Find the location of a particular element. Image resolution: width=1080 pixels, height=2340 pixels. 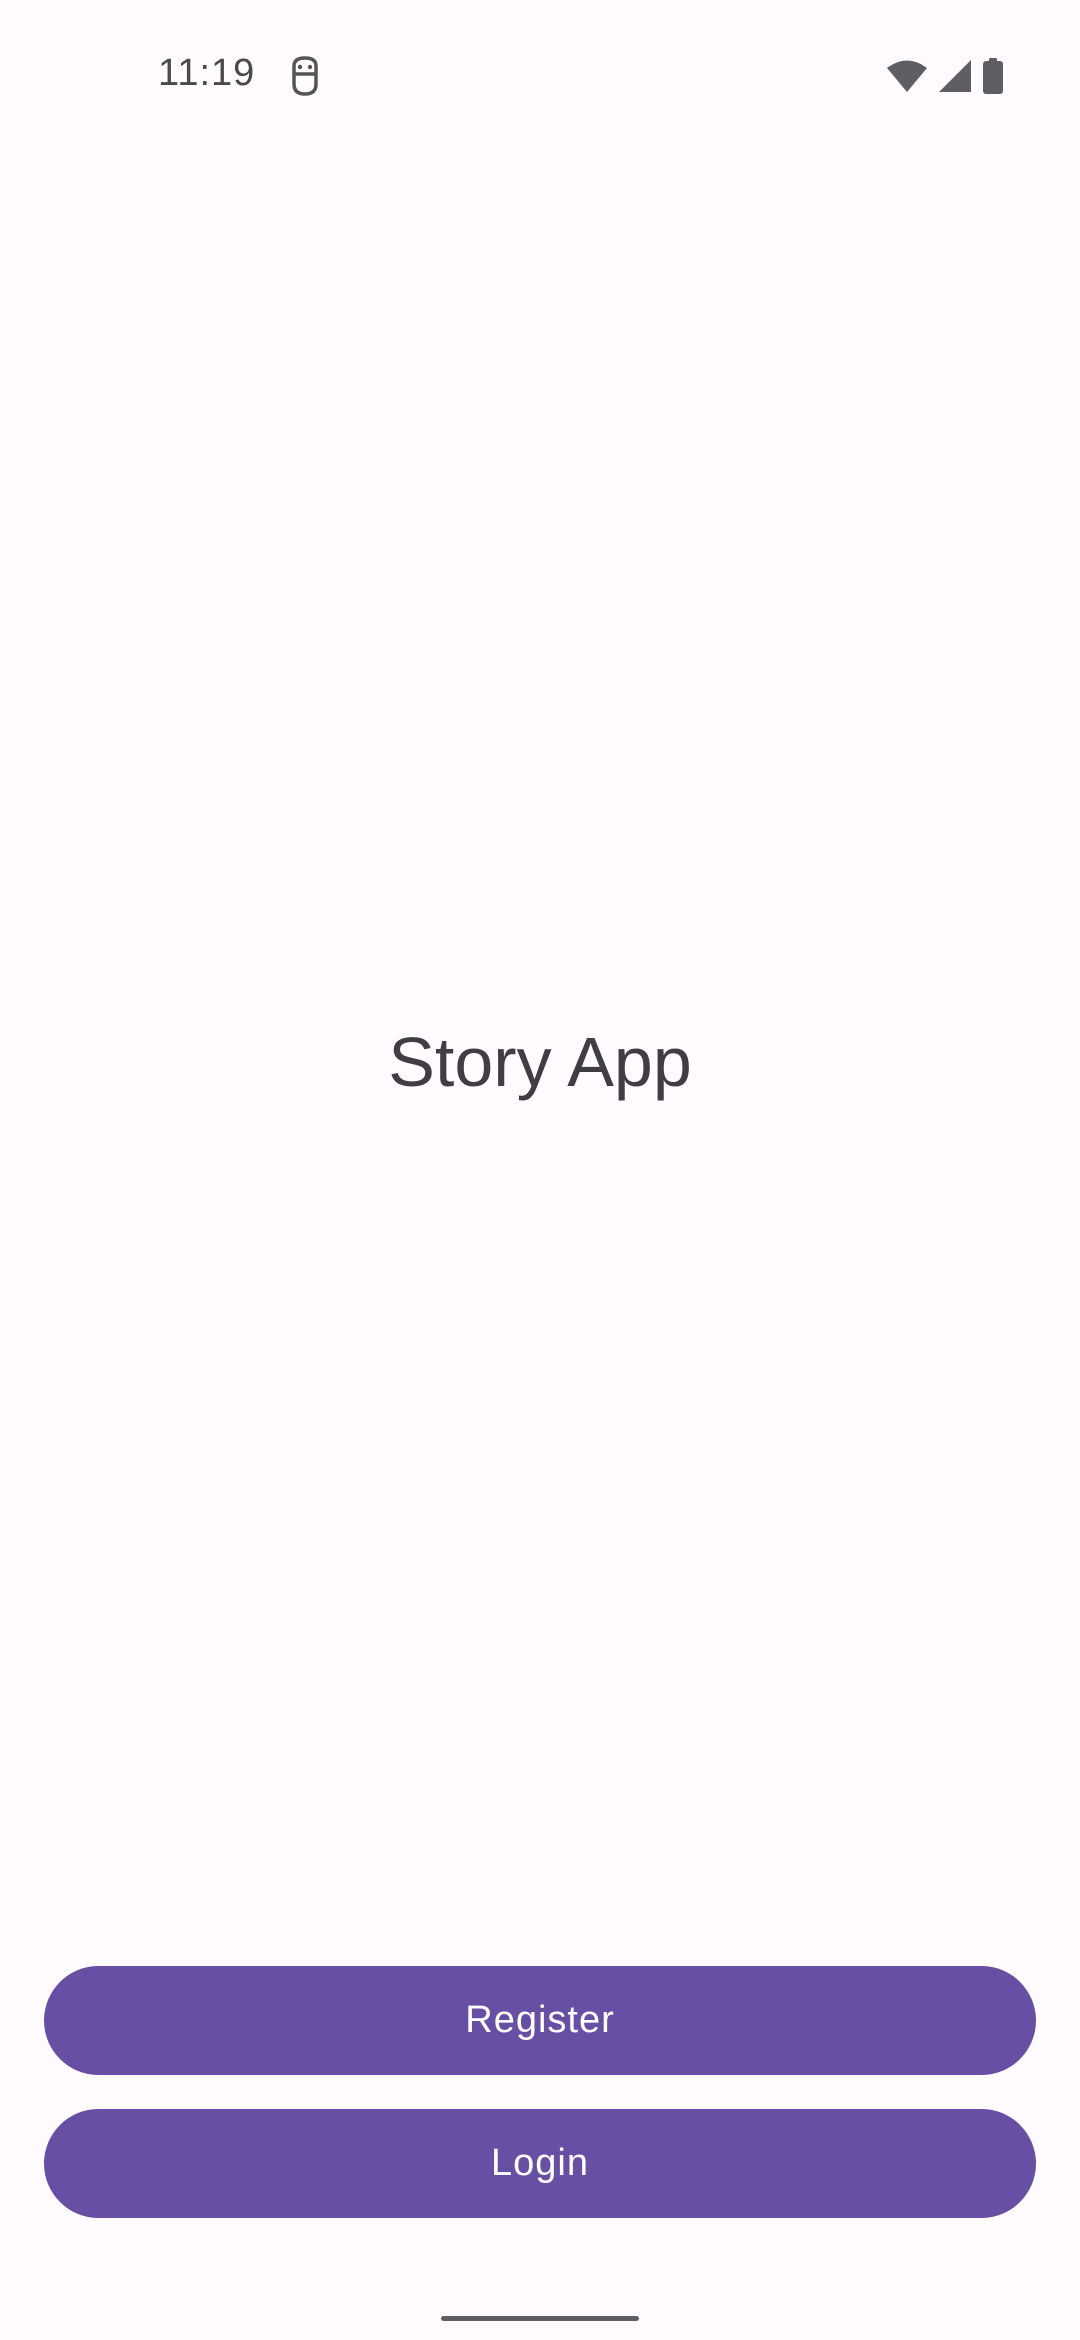

android-debug-icon is located at coordinates (305, 76).